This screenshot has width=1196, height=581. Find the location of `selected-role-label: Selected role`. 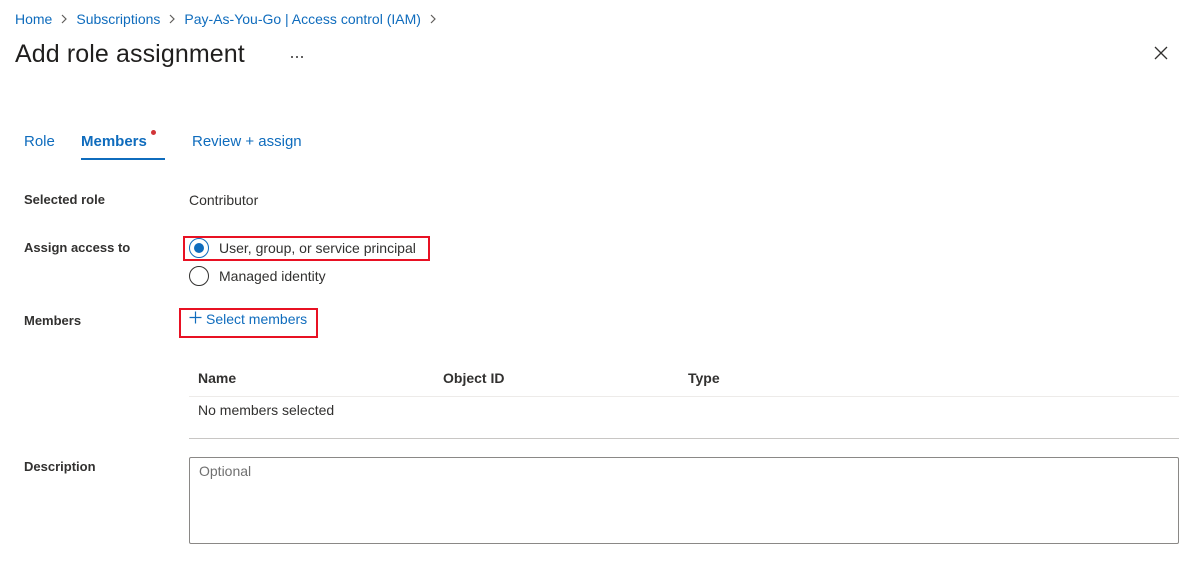

selected-role-label: Selected role is located at coordinates (64, 199).